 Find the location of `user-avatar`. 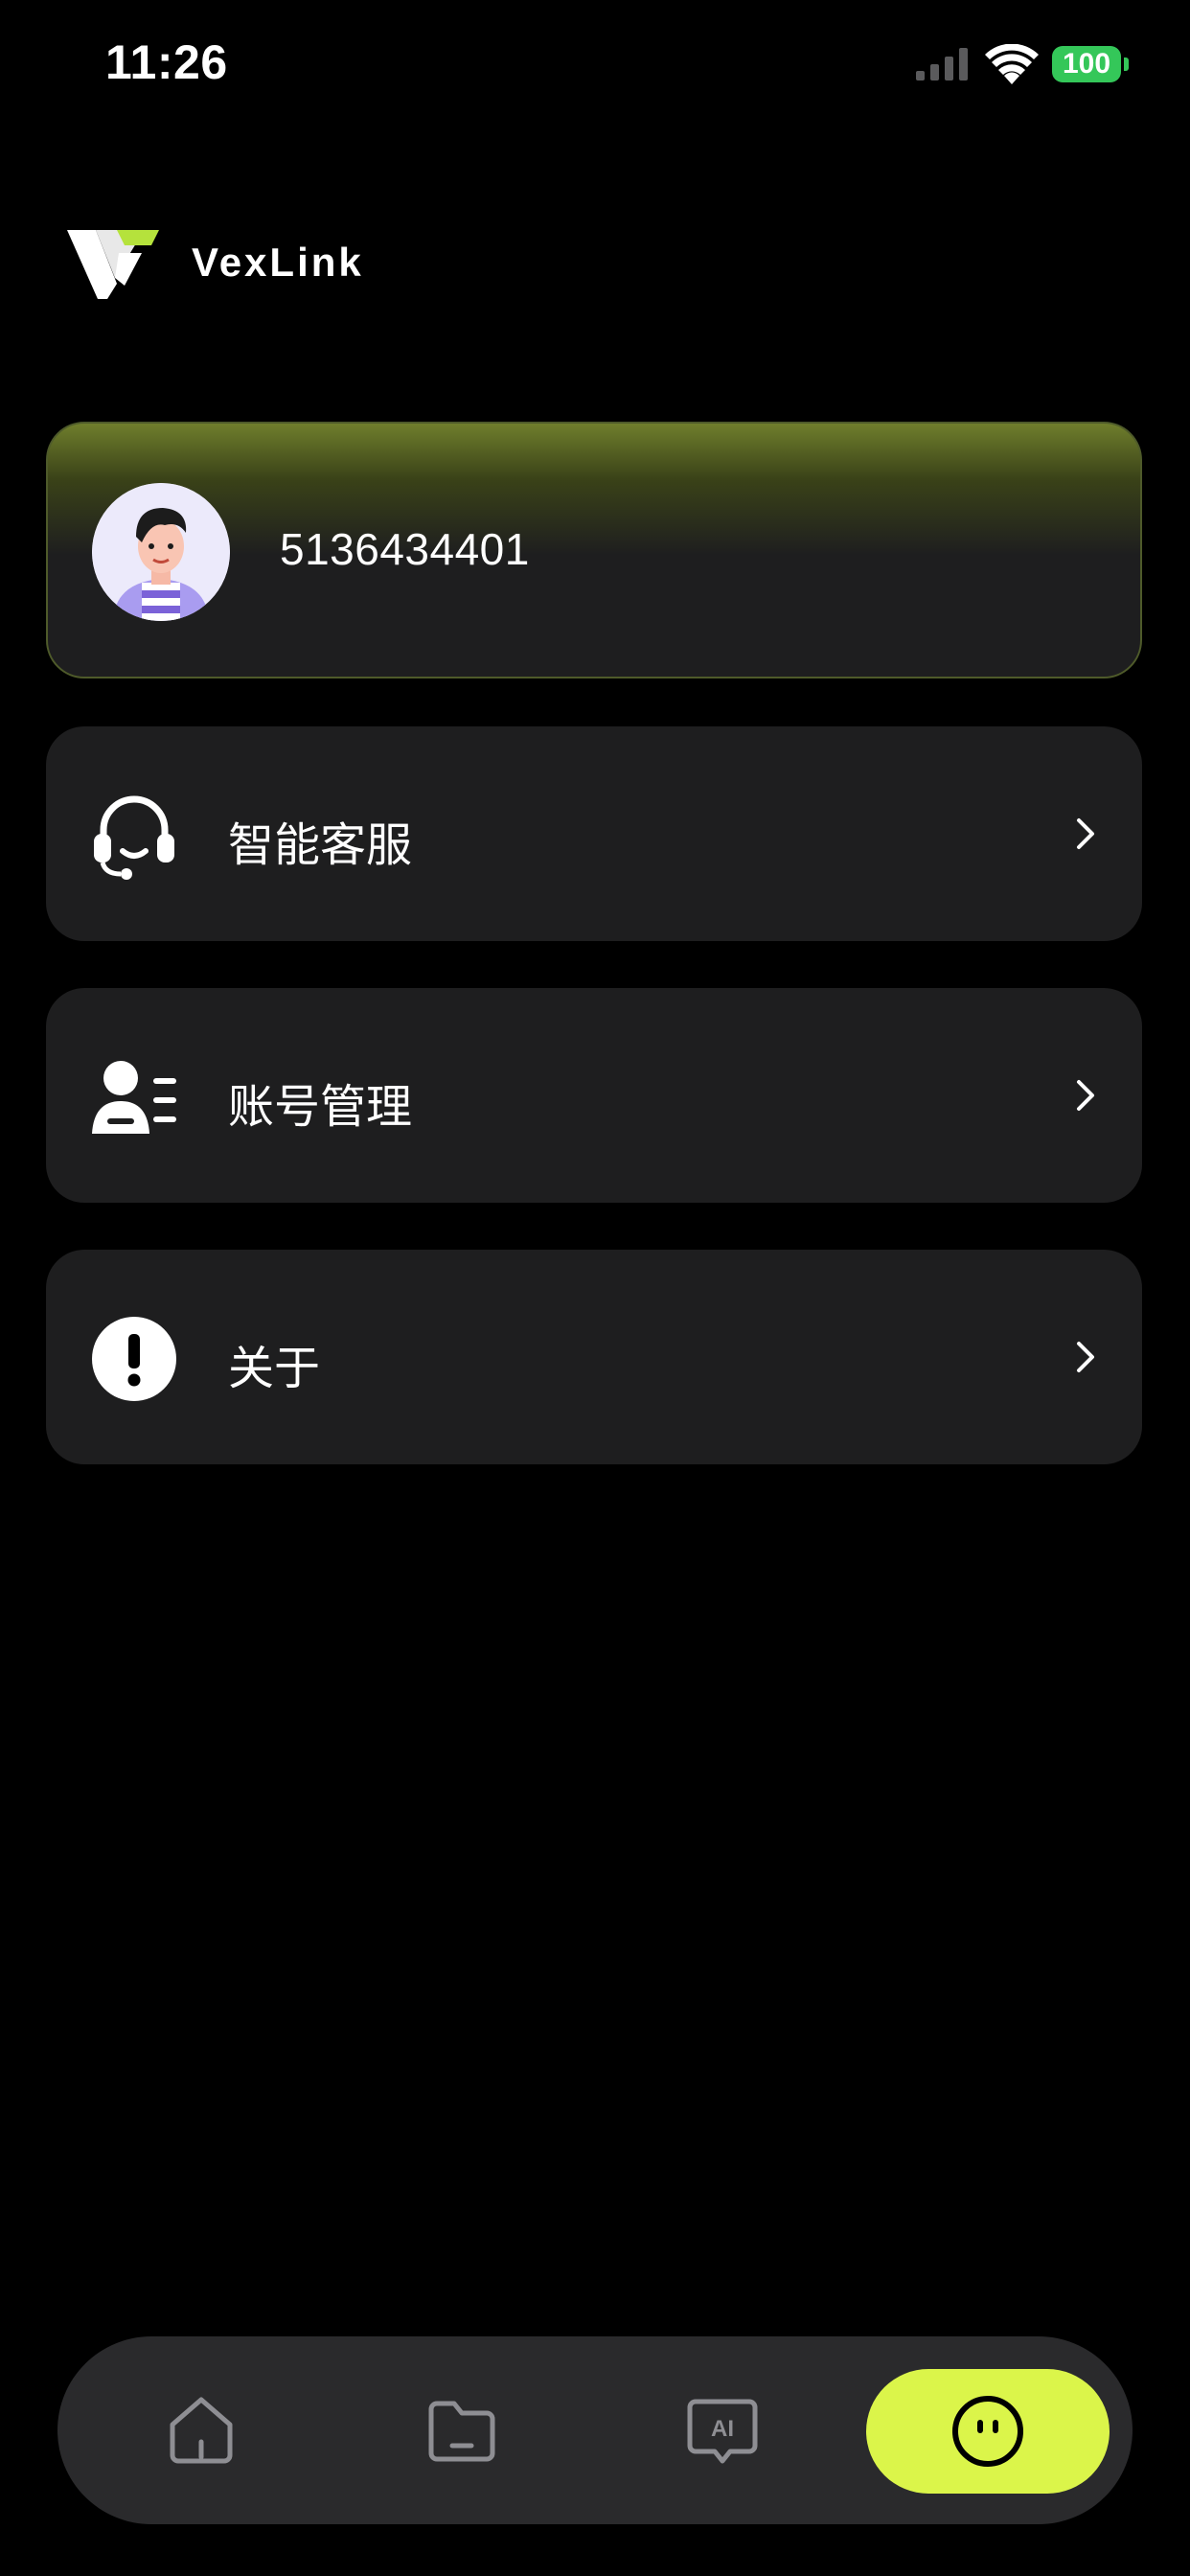

user-avatar is located at coordinates (161, 552).